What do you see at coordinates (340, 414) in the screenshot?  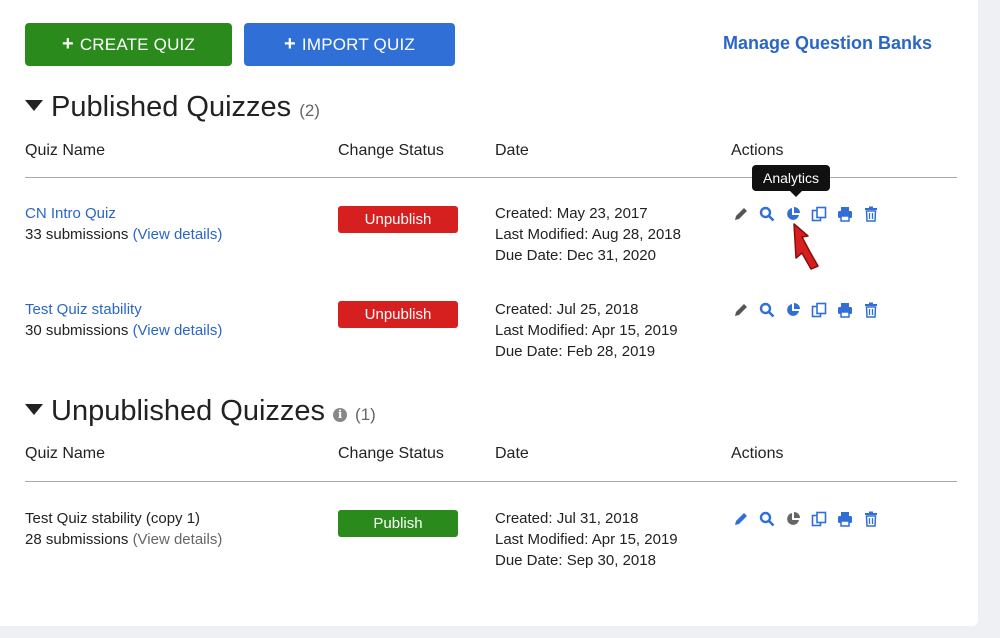 I see `info-icon: i` at bounding box center [340, 414].